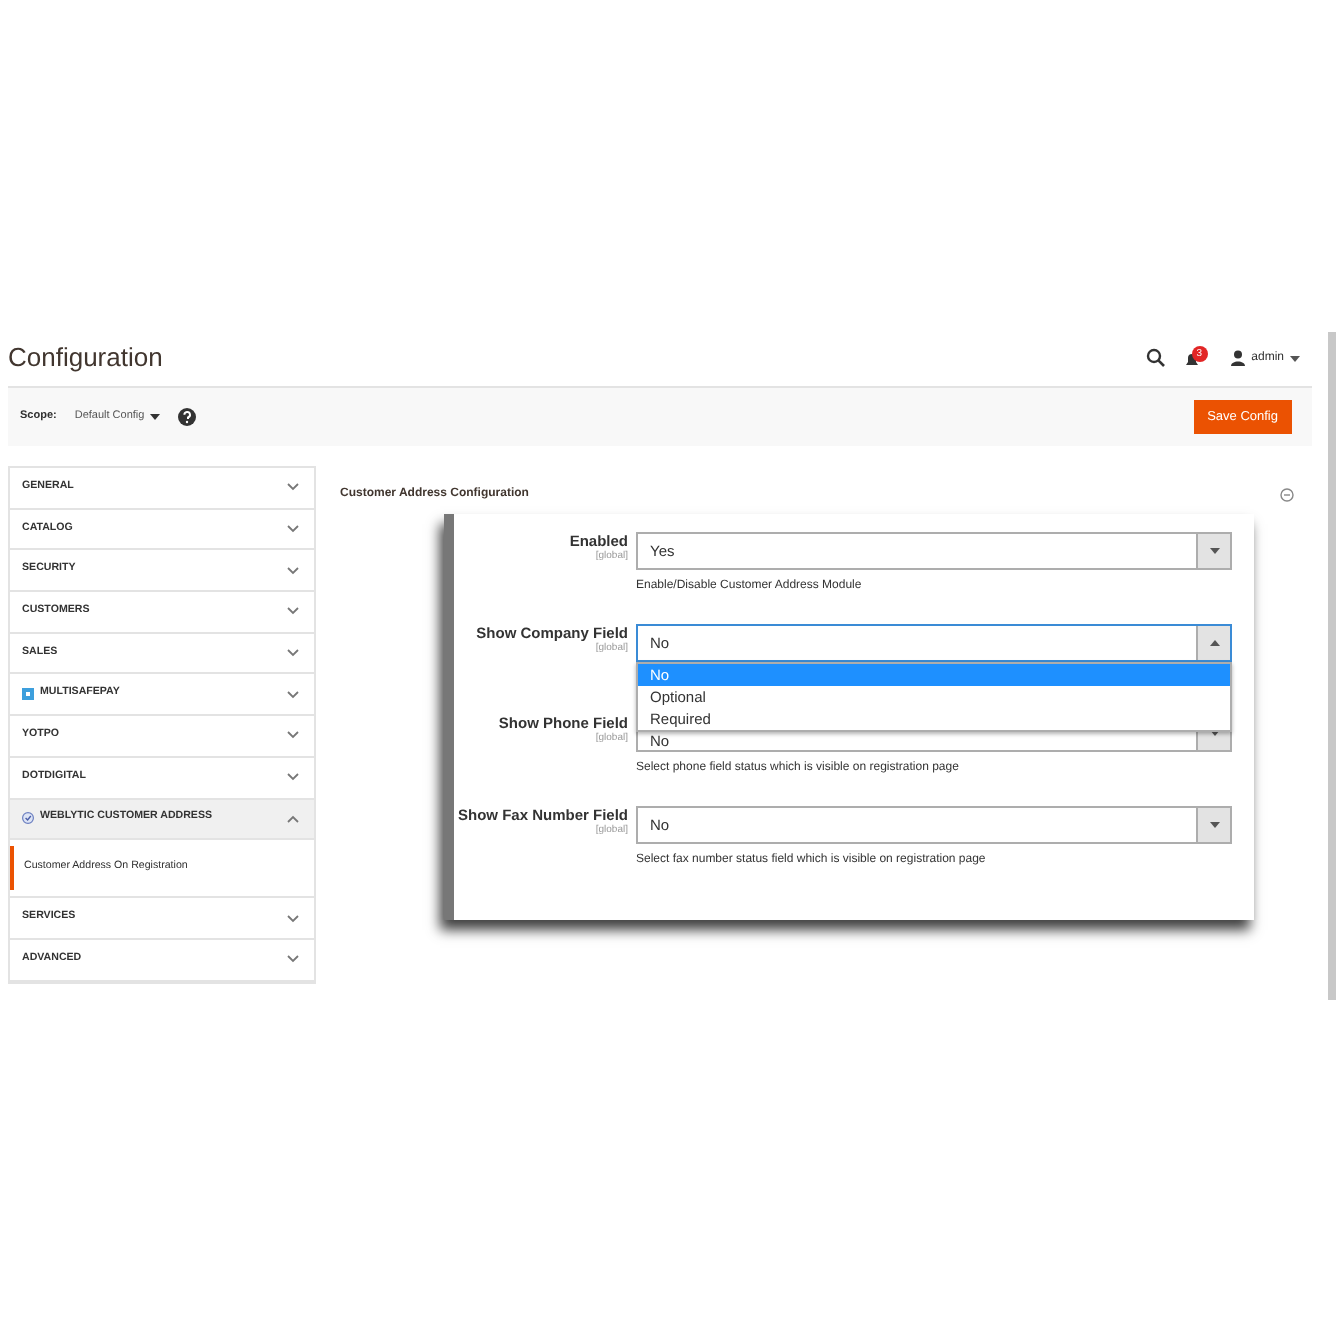  What do you see at coordinates (1214, 642) in the screenshot?
I see `caret-up-icon` at bounding box center [1214, 642].